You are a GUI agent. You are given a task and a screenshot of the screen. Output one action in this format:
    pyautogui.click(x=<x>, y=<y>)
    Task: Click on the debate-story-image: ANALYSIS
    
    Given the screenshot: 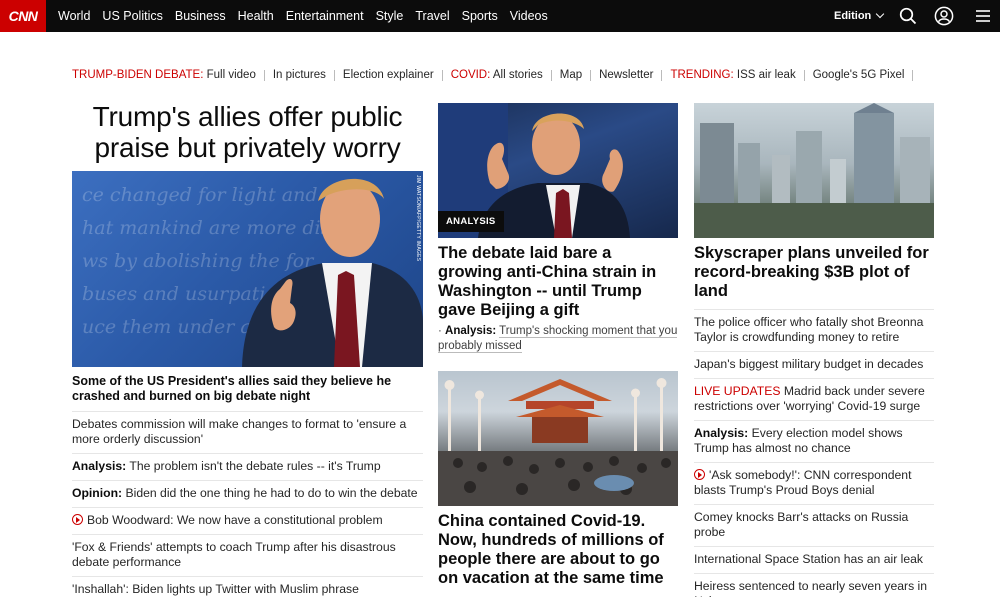 What is the action you would take?
    pyautogui.click(x=558, y=170)
    